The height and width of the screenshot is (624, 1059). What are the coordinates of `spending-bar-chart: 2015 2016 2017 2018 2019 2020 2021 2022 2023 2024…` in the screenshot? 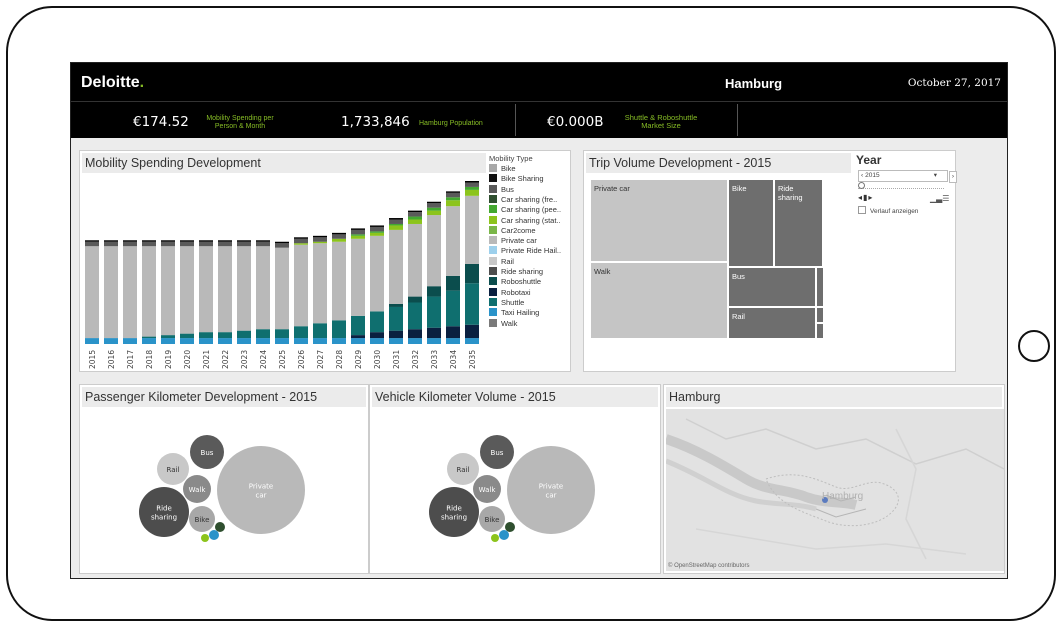 It's located at (285, 262).